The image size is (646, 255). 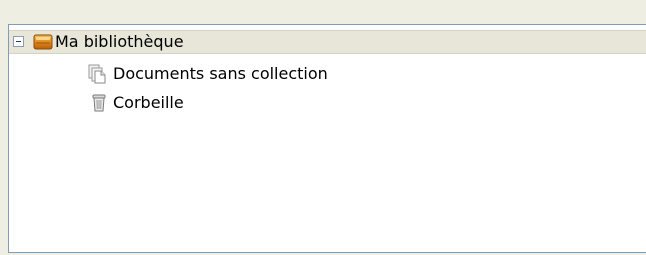 What do you see at coordinates (327, 42) in the screenshot?
I see `tree-item-my-library: Ma bibliothèque` at bounding box center [327, 42].